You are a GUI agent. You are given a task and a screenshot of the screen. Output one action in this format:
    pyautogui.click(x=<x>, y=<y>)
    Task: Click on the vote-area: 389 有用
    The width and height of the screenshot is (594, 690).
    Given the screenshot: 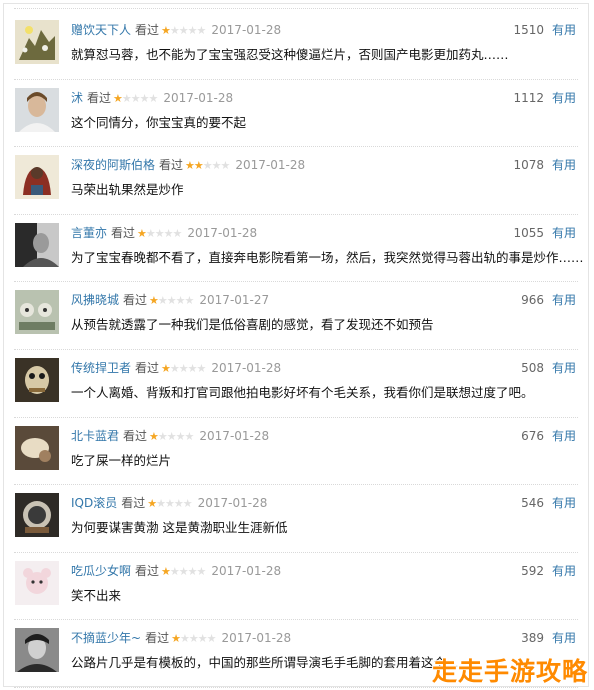 What is the action you would take?
    pyautogui.click(x=548, y=638)
    